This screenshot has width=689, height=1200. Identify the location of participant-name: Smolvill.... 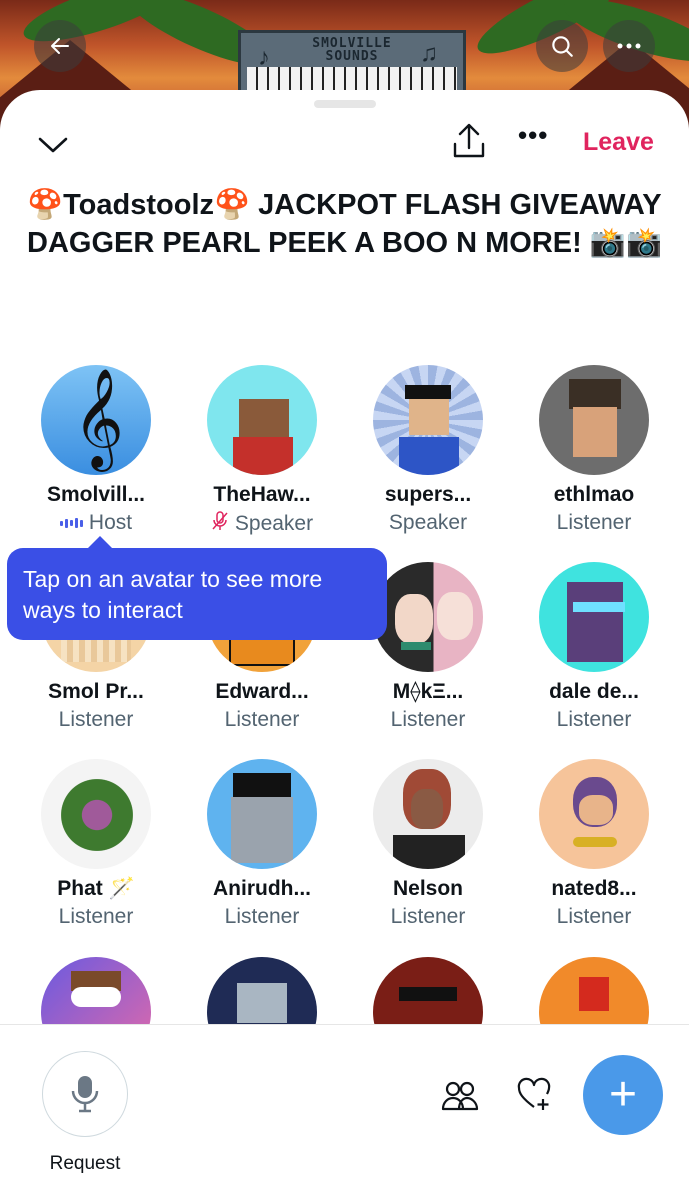
(96, 494).